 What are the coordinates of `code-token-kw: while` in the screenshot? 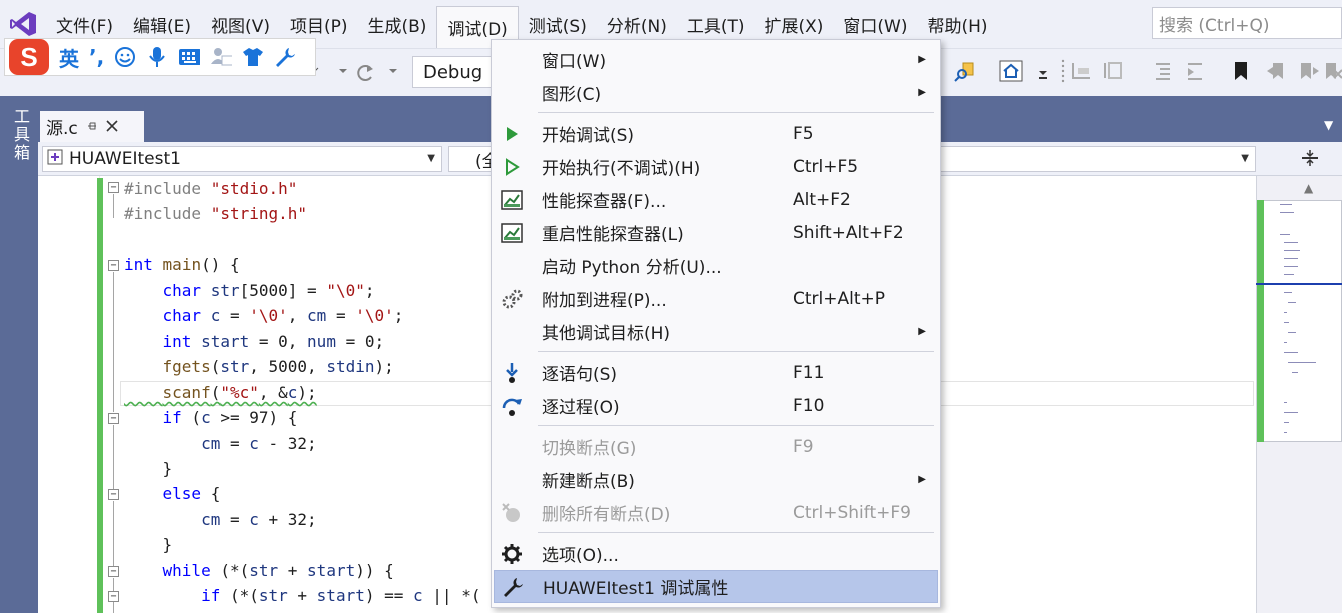 It's located at (186, 570).